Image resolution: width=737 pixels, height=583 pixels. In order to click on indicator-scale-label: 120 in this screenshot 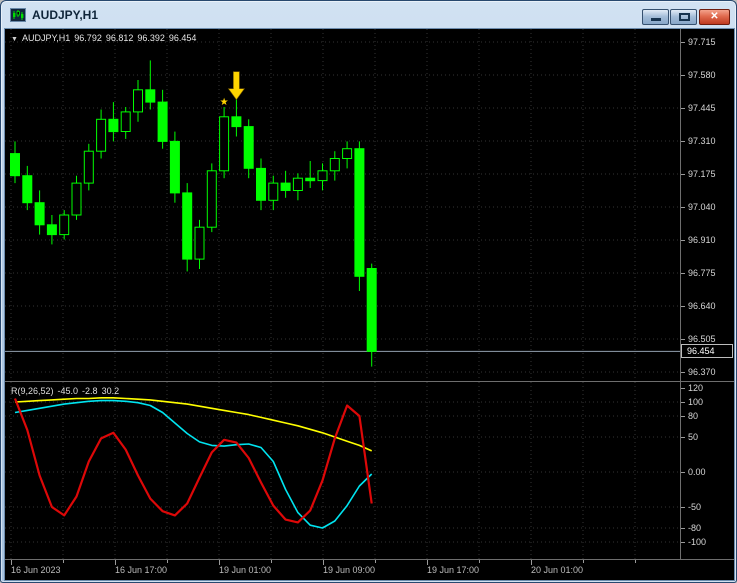, I will do `click(696, 388)`.